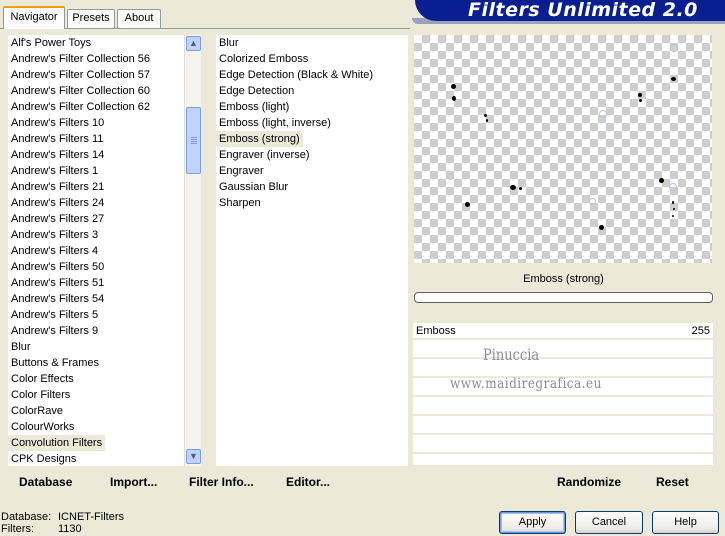 This screenshot has height=536, width=725. Describe the element at coordinates (139, 18) in the screenshot. I see `tab-about: About` at that location.